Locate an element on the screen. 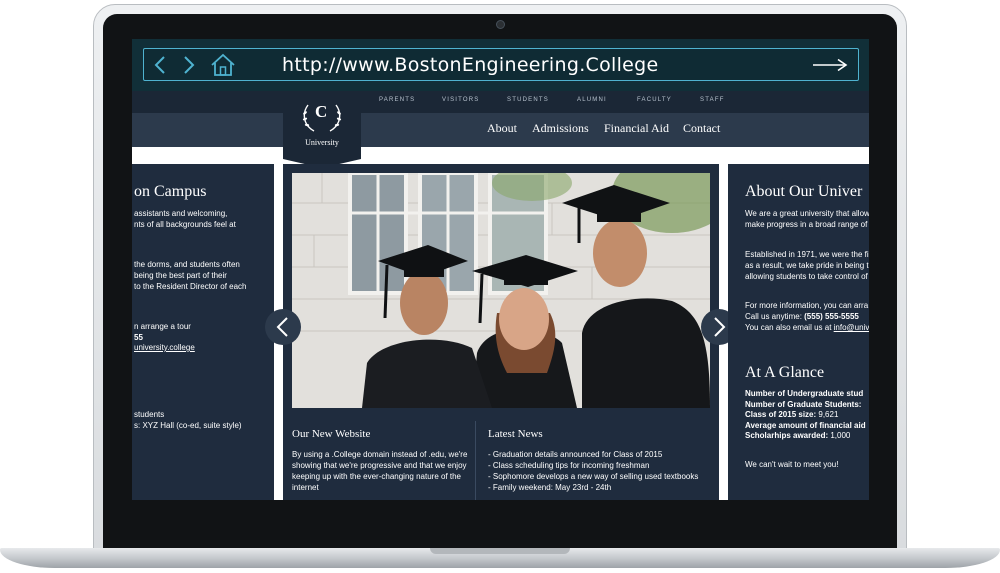  about-call-line: Call us anytime: (555) 555-5555 is located at coordinates (802, 317).